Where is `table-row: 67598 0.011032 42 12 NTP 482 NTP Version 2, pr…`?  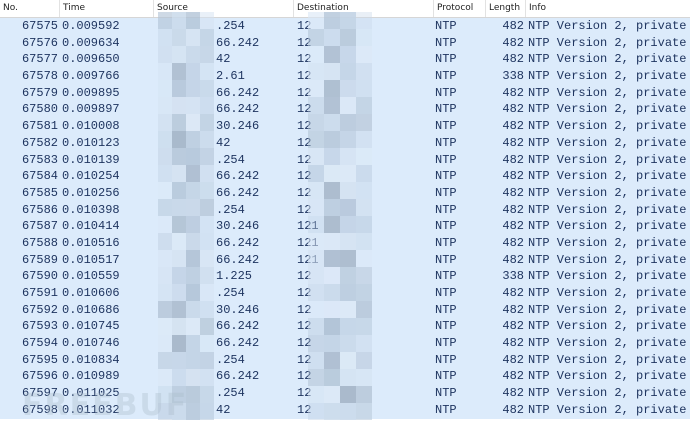
table-row: 67598 0.011032 42 12 NTP 482 NTP Version 2, pr… is located at coordinates (345, 410).